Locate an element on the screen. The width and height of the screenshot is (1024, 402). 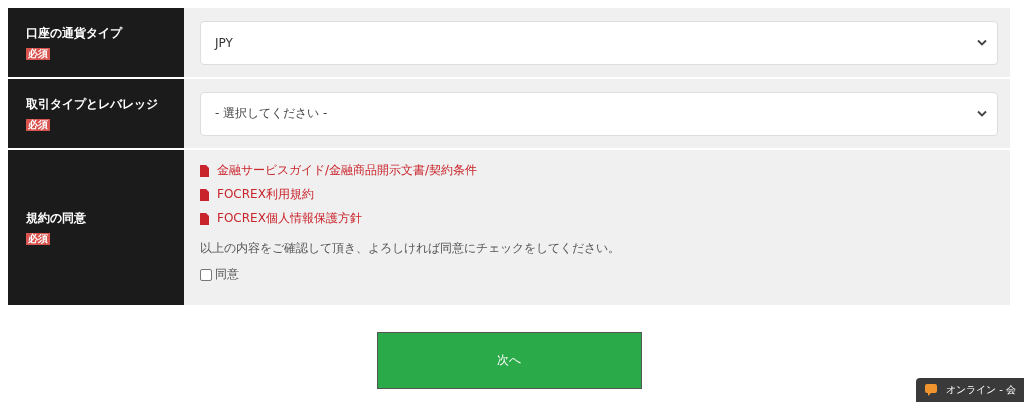
document-link: FOCREX利用規約 is located at coordinates (265, 194).